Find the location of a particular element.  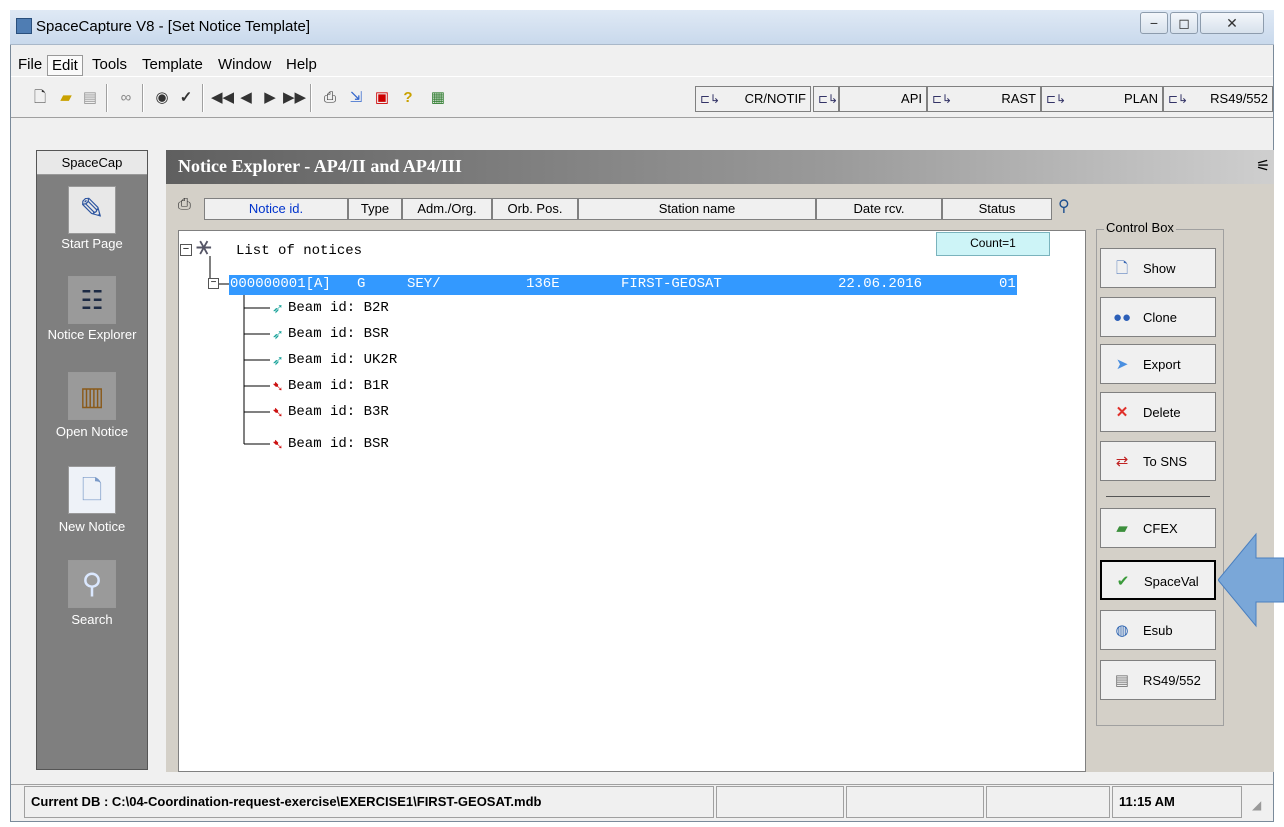

window-title: SpaceCapture V8 - [Set Notice Template] is located at coordinates (173, 26).